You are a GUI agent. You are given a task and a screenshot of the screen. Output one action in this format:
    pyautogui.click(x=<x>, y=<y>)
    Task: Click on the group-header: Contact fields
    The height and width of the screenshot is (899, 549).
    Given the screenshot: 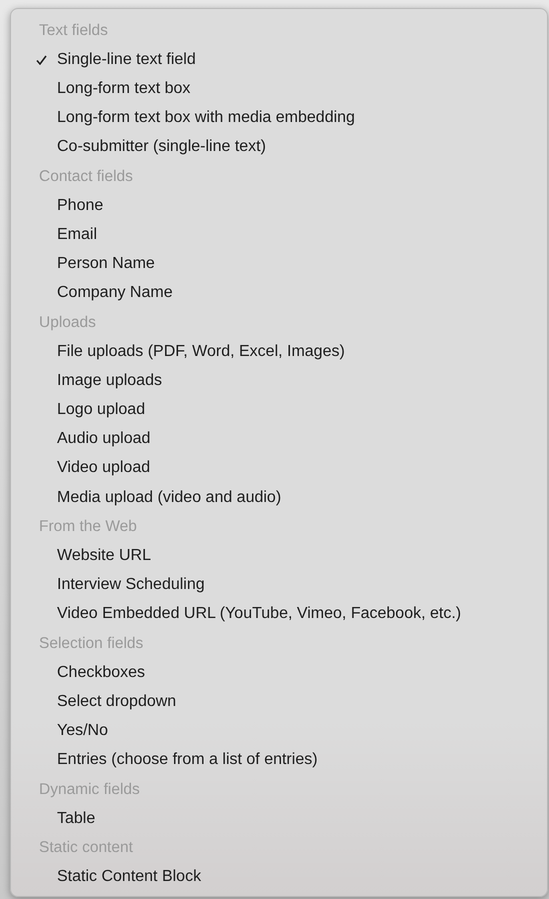 What is the action you would take?
    pyautogui.click(x=85, y=176)
    